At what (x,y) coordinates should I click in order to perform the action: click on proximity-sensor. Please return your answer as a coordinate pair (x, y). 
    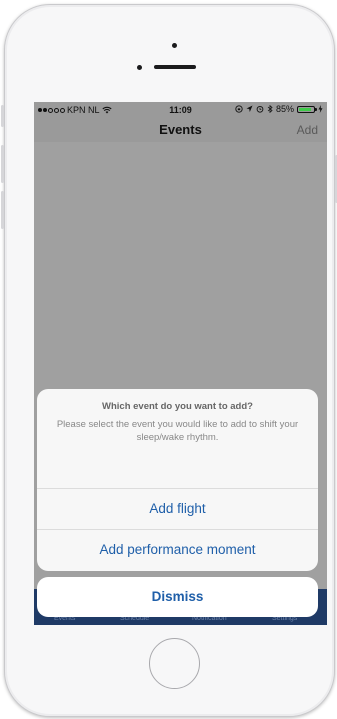
    Looking at the image, I should click on (174, 45).